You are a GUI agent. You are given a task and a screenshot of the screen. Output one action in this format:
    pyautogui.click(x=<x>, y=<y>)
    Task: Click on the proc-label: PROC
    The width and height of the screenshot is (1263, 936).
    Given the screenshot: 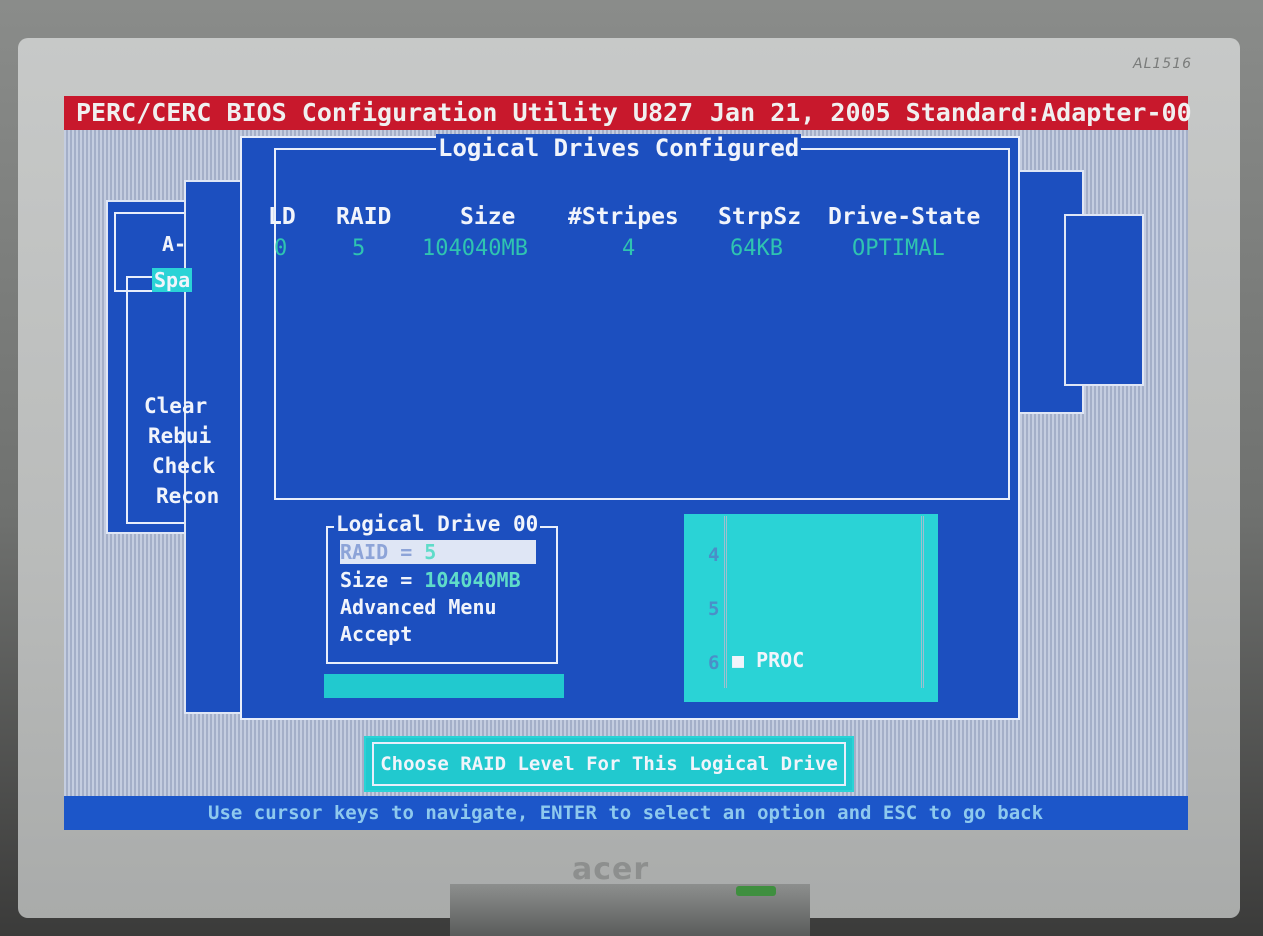 What is the action you would take?
    pyautogui.click(x=780, y=660)
    